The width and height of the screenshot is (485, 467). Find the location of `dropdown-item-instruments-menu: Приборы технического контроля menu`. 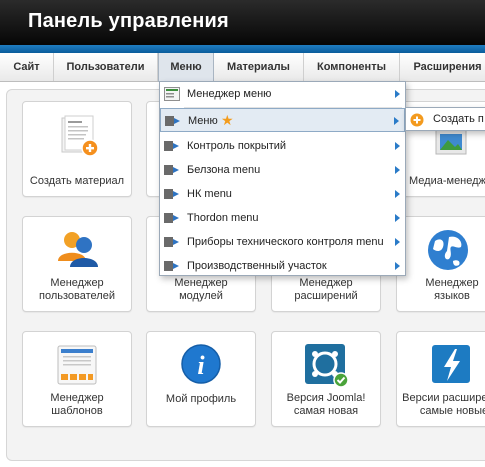

dropdown-item-instruments-menu: Приборы технического контроля menu is located at coordinates (282, 242).